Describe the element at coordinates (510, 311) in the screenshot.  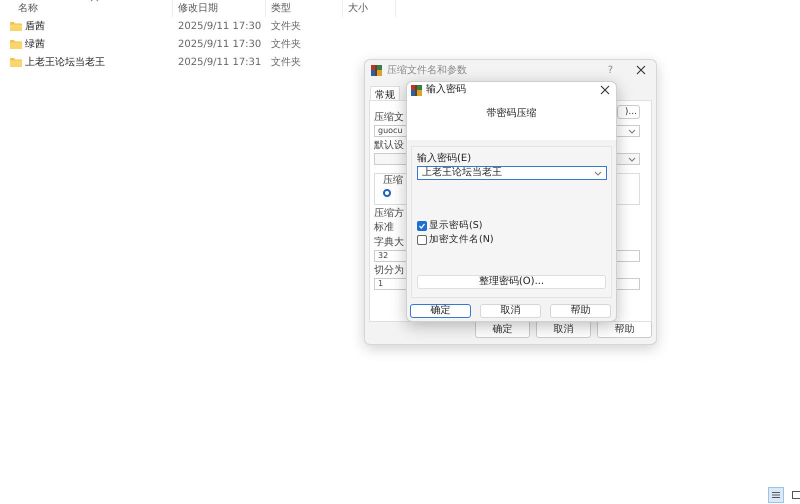
I see `dialog-button: 取消` at that location.